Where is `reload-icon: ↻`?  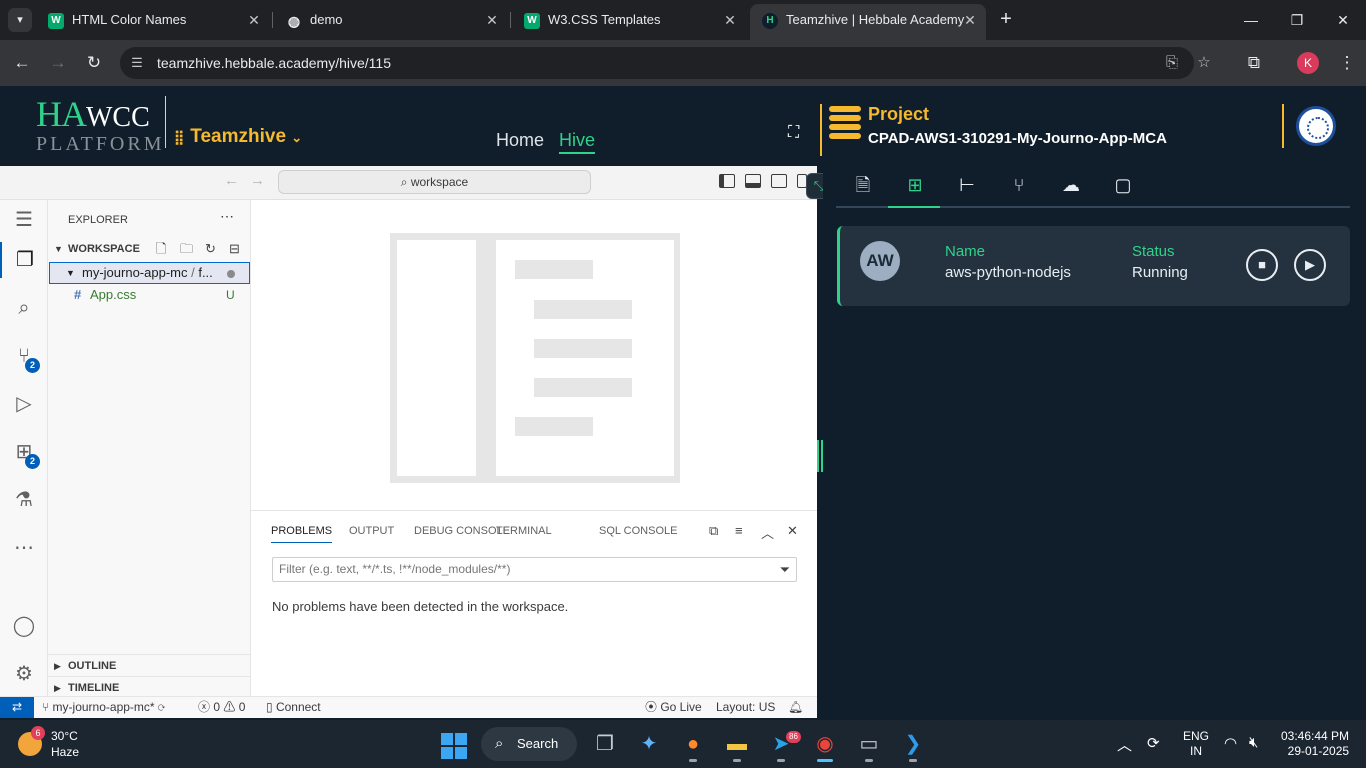
reload-icon: ↻ is located at coordinates (94, 63).